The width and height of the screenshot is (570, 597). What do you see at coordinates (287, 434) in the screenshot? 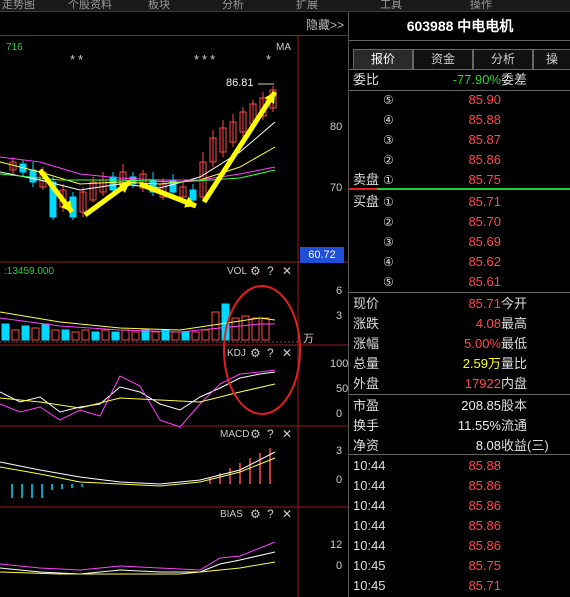
I see `macd-close-icon: ✕` at bounding box center [287, 434].